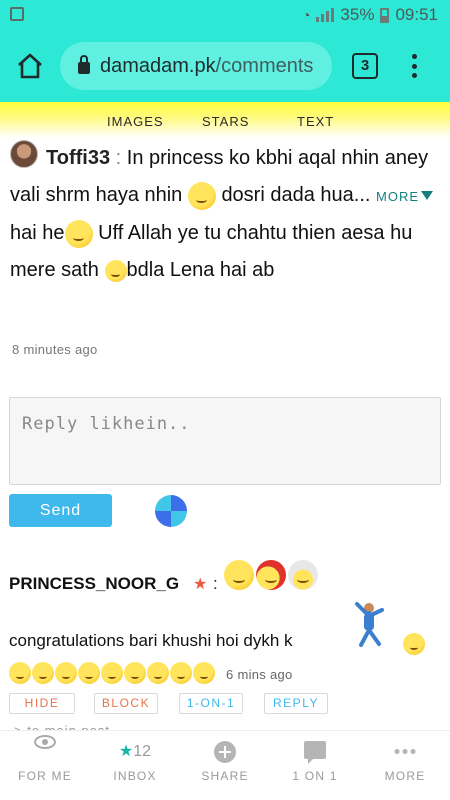 The width and height of the screenshot is (450, 800). Describe the element at coordinates (264, 65) in the screenshot. I see `url-path: /comments` at that location.